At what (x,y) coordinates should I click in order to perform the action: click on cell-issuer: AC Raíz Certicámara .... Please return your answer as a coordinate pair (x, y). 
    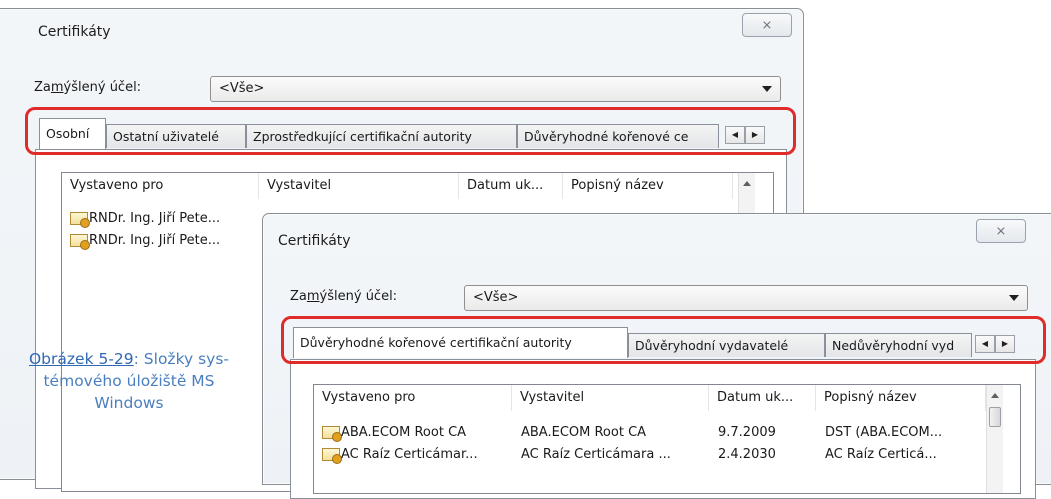
    Looking at the image, I should click on (596, 454).